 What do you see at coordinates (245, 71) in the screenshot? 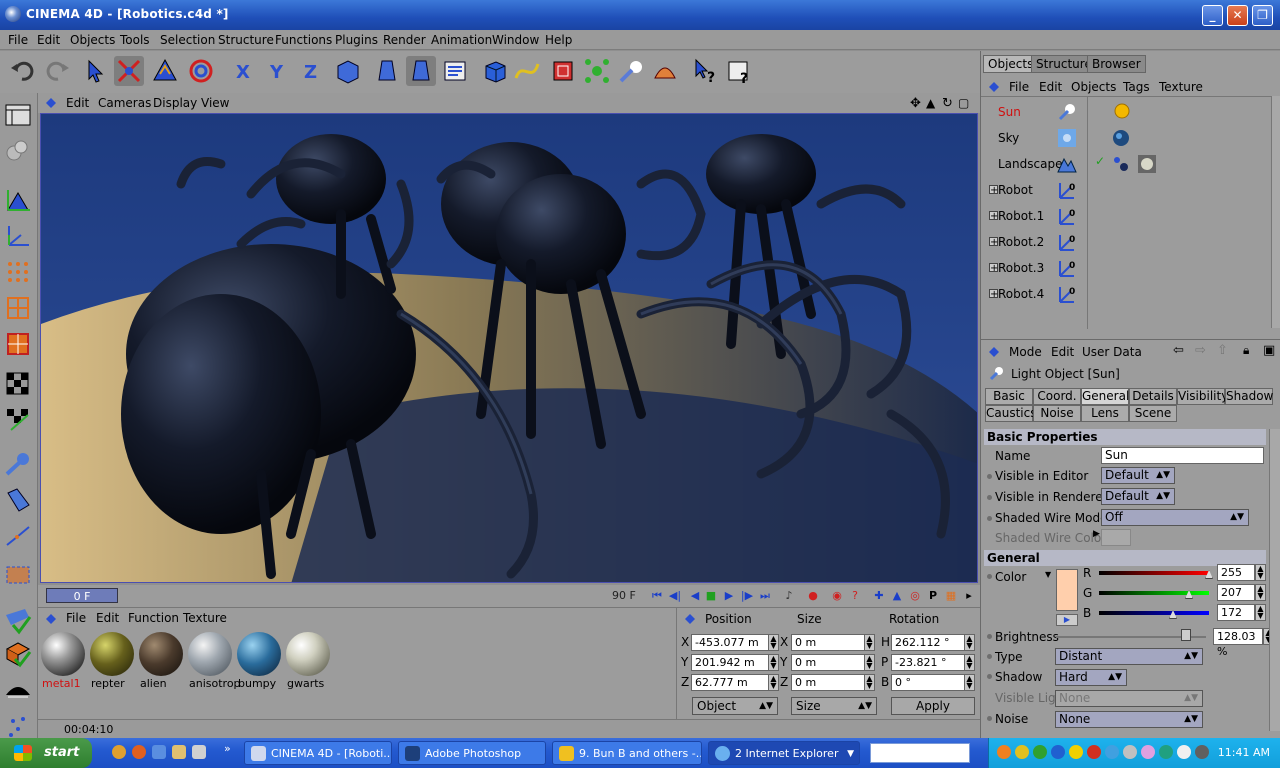
I see `x-axis-icon: X` at bounding box center [245, 71].